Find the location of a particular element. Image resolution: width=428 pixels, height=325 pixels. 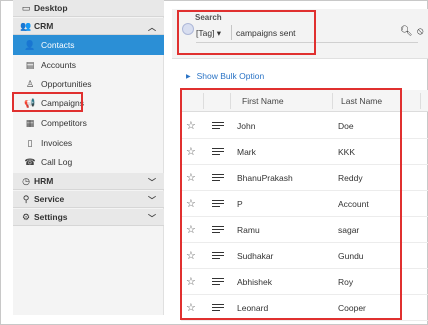

sidebar-item-call-log: ☎ Call Log is located at coordinates (88, 162).